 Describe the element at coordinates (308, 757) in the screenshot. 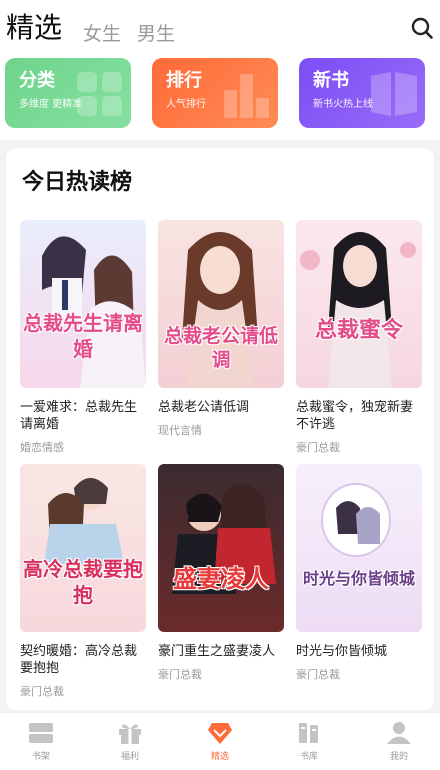

I see `nav-label: 书库` at that location.